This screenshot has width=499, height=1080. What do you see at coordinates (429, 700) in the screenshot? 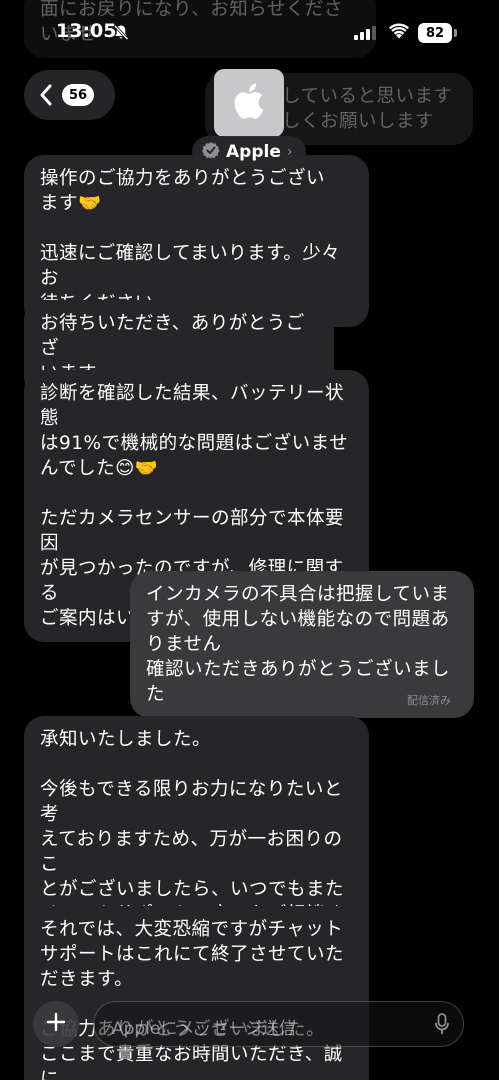
I see `delivered-status: 配信済み` at bounding box center [429, 700].